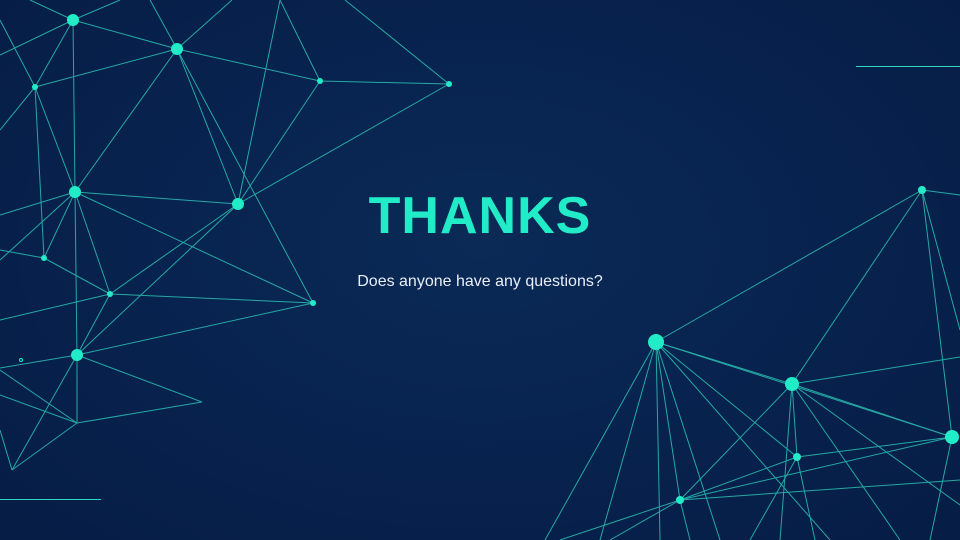  Describe the element at coordinates (480, 216) in the screenshot. I see `slide-title: THANKS` at that location.